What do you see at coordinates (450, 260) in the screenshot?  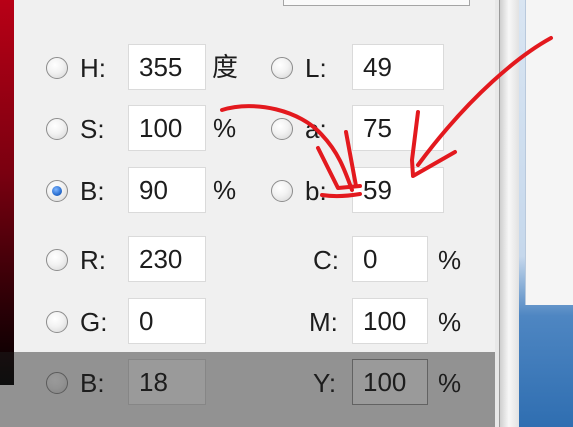 I see `cyan-unit: %` at bounding box center [450, 260].